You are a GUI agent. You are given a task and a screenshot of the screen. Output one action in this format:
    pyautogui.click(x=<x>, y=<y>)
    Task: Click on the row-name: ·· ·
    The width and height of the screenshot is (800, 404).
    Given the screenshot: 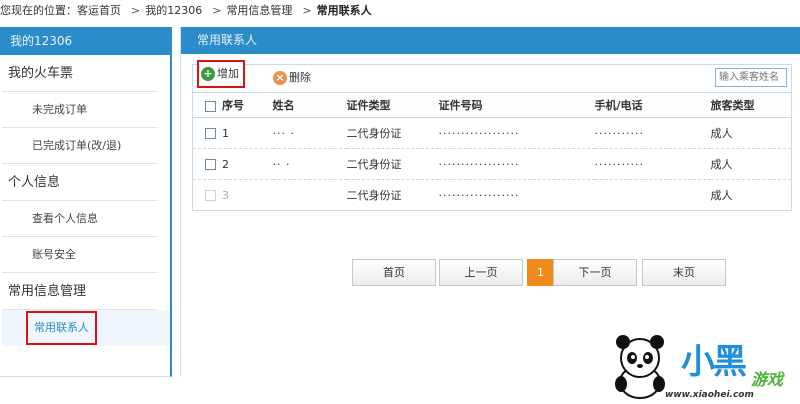 What is the action you would take?
    pyautogui.click(x=309, y=164)
    